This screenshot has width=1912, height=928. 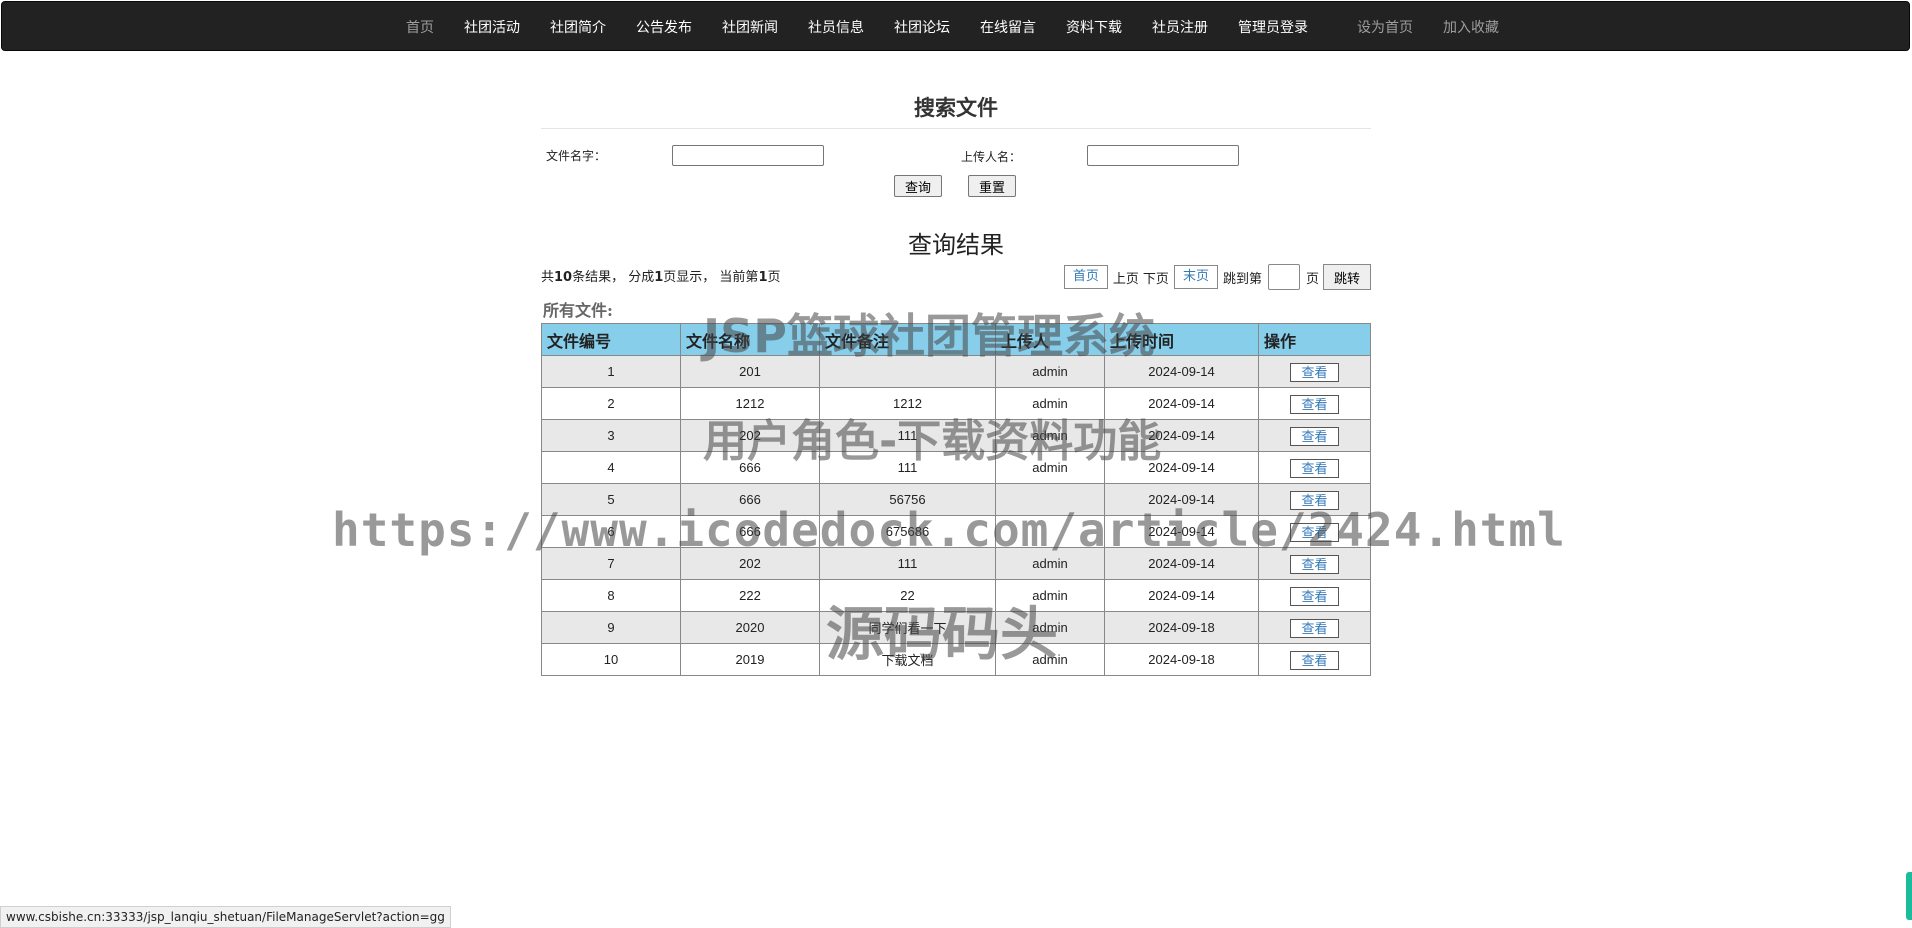 I want to click on cell-file-id: 8, so click(x=611, y=595).